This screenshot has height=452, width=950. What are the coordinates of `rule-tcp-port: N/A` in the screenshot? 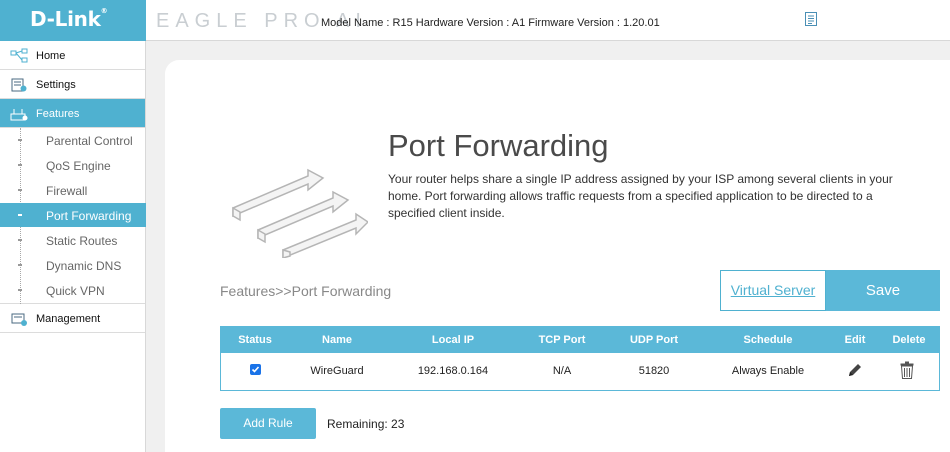 It's located at (562, 371).